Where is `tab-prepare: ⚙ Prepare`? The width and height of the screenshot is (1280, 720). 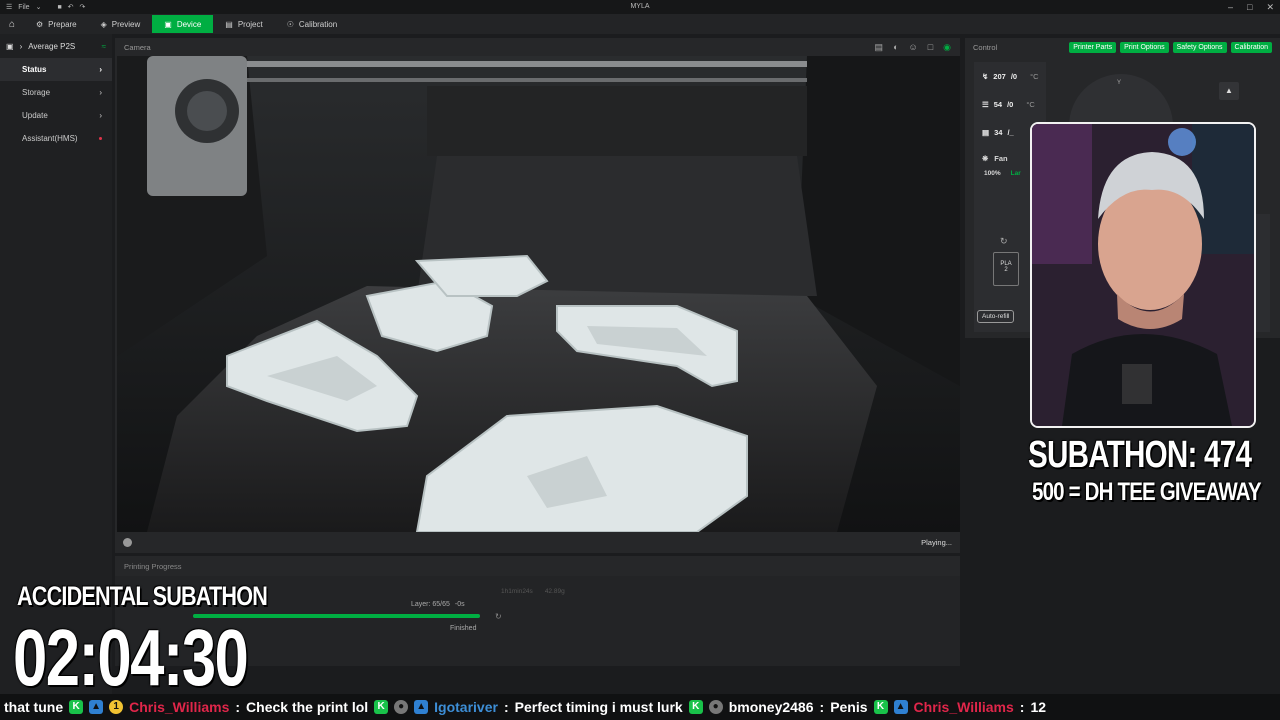
tab-prepare: ⚙ Prepare is located at coordinates (56, 24).